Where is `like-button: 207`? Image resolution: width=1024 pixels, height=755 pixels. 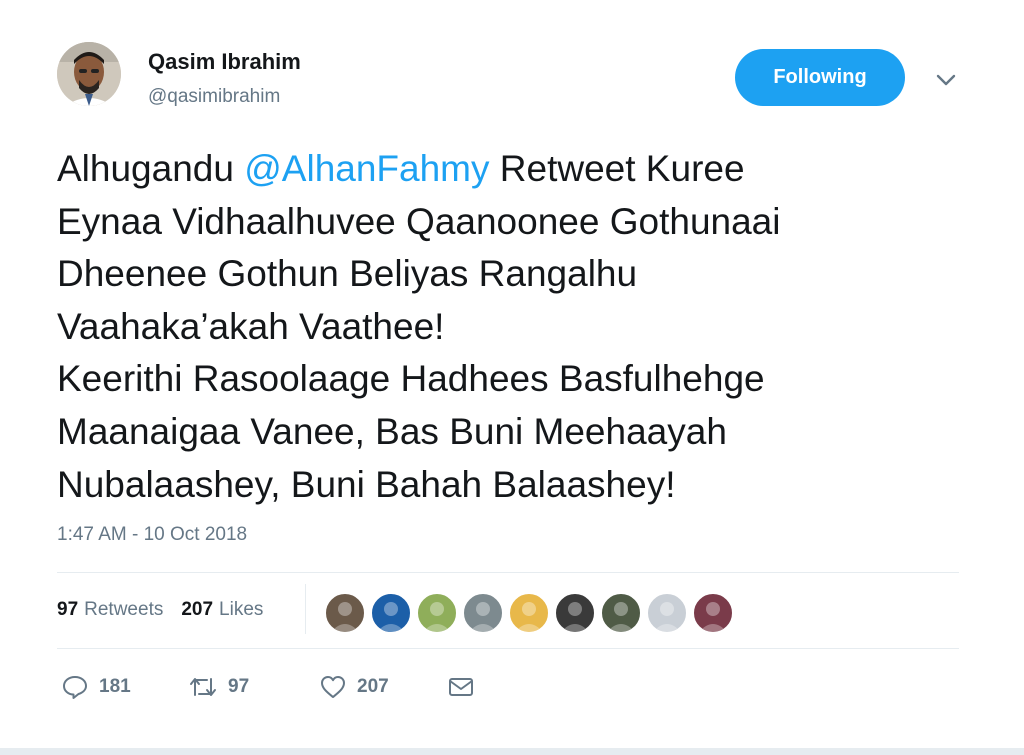
like-button: 207 is located at coordinates (354, 687).